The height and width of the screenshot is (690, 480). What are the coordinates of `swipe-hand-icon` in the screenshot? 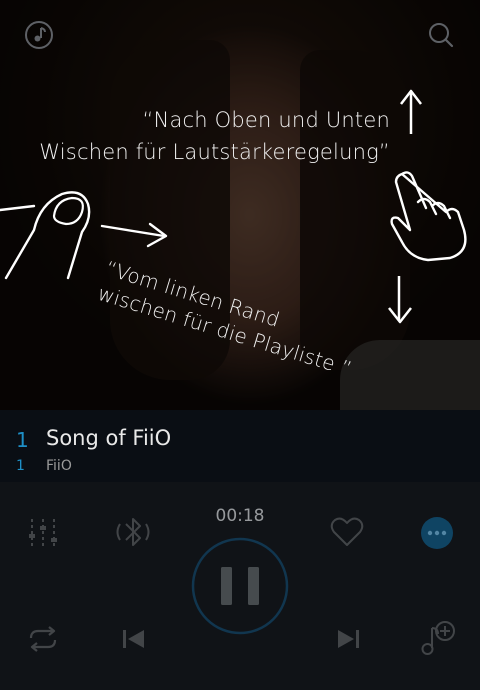 It's located at (428, 216).